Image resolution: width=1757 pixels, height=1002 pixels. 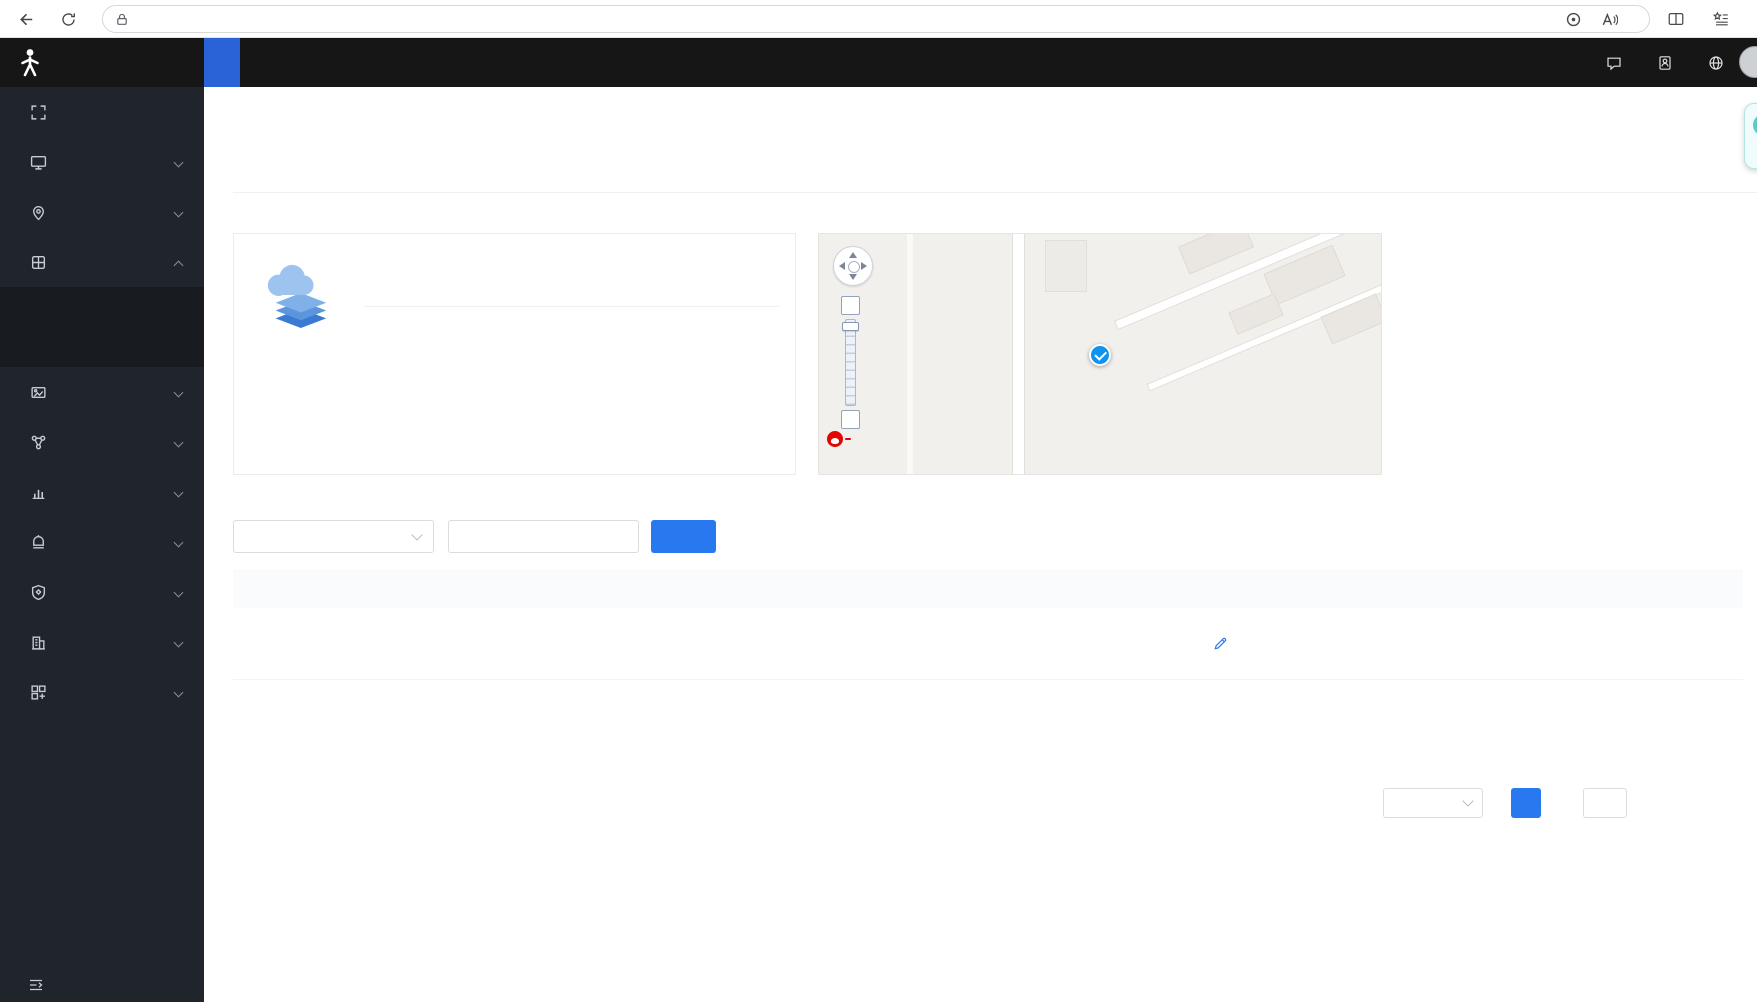 I want to click on sidebar-item-data-center, so click(x=102, y=492).